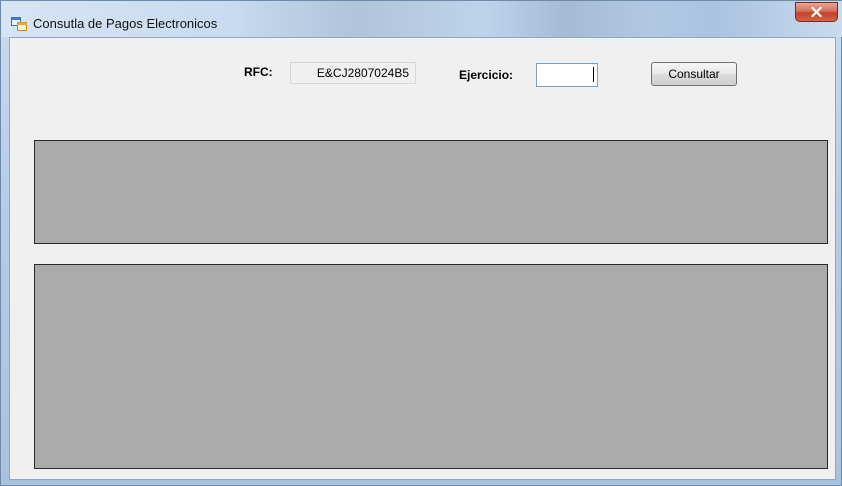  I want to click on title-bar: Consutla de Pagos Electronicos, so click(421, 19).